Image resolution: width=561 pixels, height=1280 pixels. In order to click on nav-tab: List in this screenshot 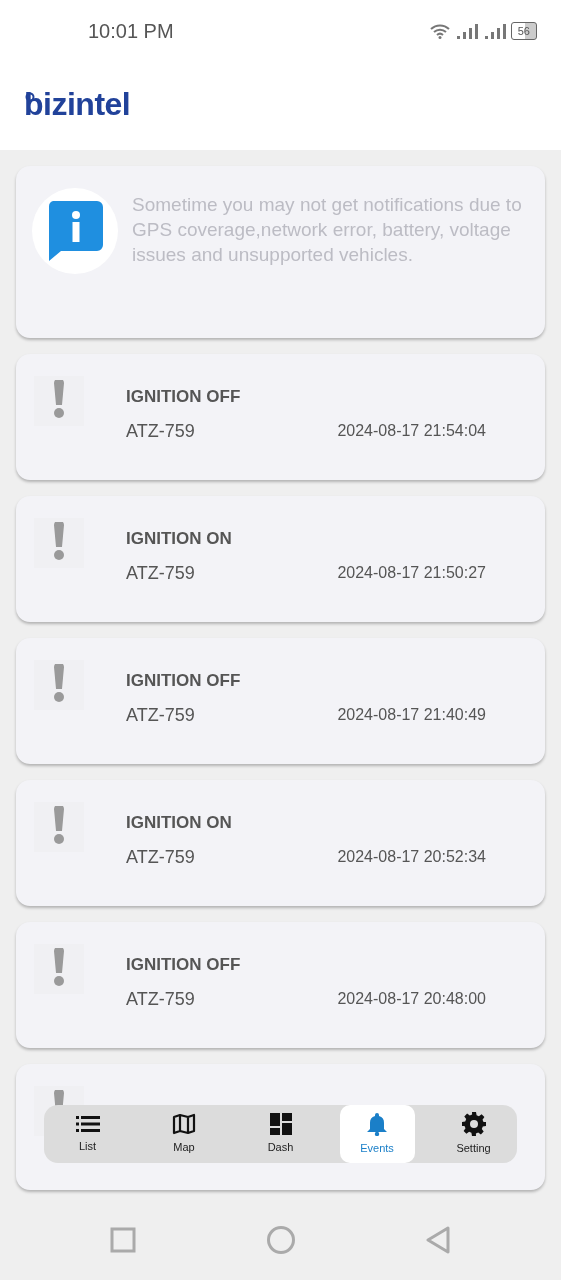, I will do `click(87, 1134)`.